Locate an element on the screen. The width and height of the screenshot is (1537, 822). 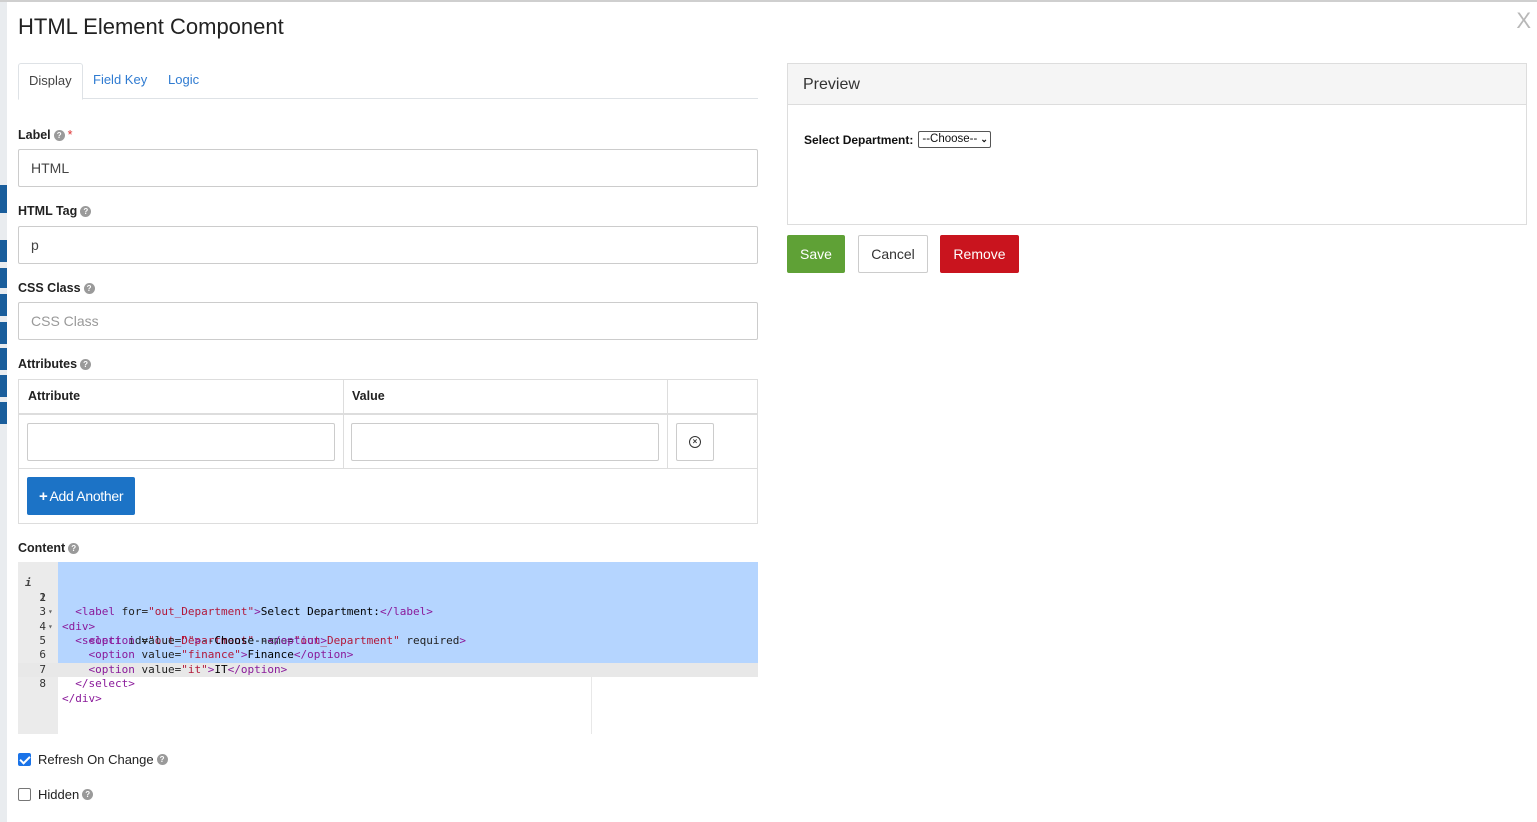
attributes-table-header: Attribute Value is located at coordinates (388, 397).